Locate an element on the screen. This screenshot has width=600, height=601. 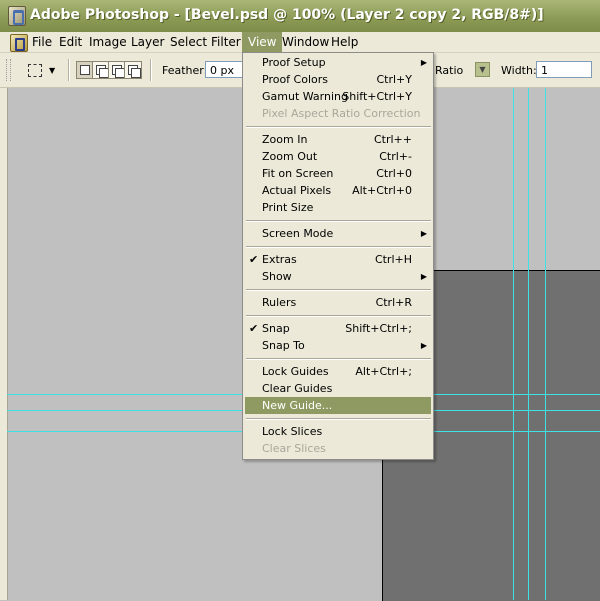
menu-item-gamut-warning: Gamut Warning Shift+Ctrl+Y is located at coordinates (338, 96).